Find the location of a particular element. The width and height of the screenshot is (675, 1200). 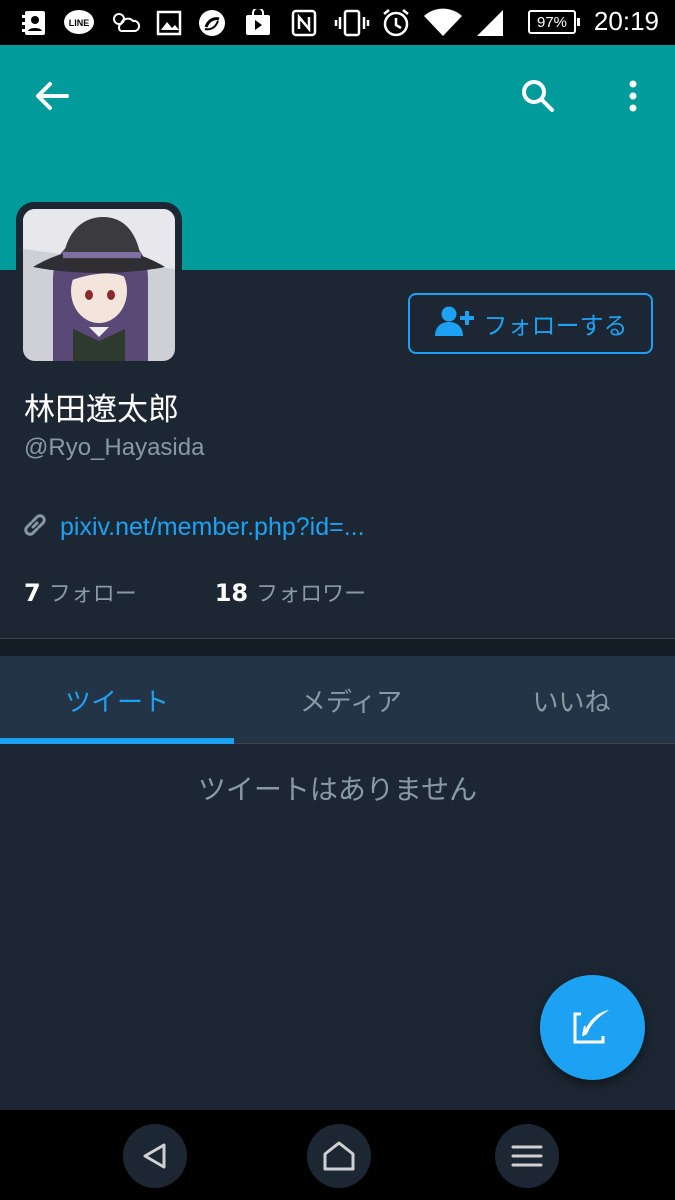

status-bar: LINE 97% 20:19 is located at coordinates (337, 22).